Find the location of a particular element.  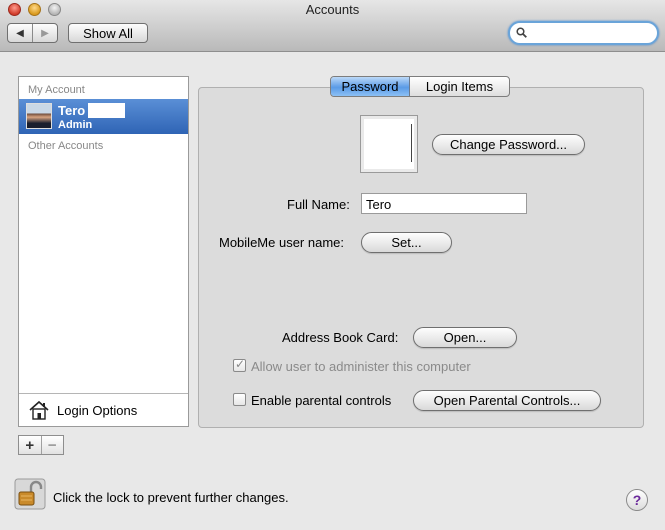

remove-account-button: − is located at coordinates (52, 445).